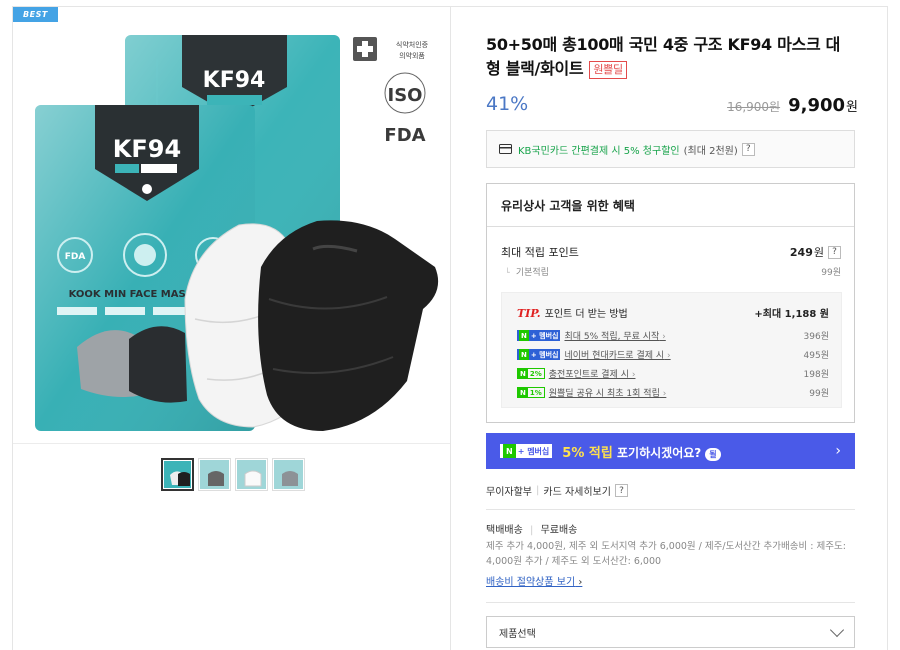 The height and width of the screenshot is (650, 900). What do you see at coordinates (531, 373) in the screenshot?
I see `naver-pay-percent-badge: N 2%` at bounding box center [531, 373].